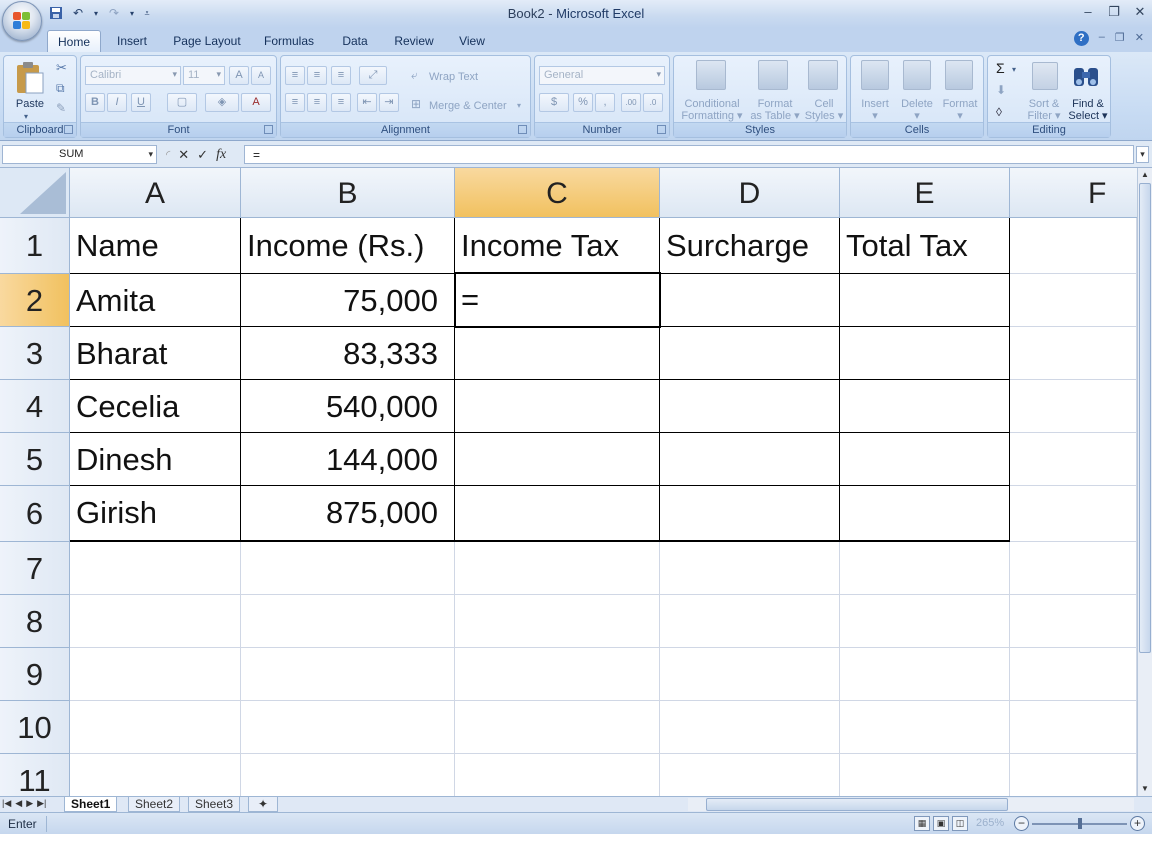  Describe the element at coordinates (91, 804) in the screenshot. I see `sheet-tab-sheet1: Sheet1` at that location.